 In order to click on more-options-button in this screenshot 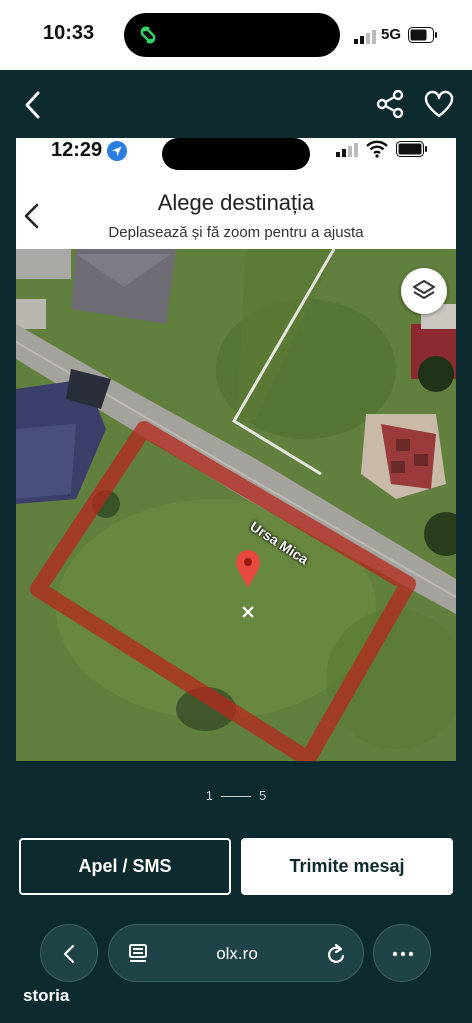, I will do `click(402, 953)`.